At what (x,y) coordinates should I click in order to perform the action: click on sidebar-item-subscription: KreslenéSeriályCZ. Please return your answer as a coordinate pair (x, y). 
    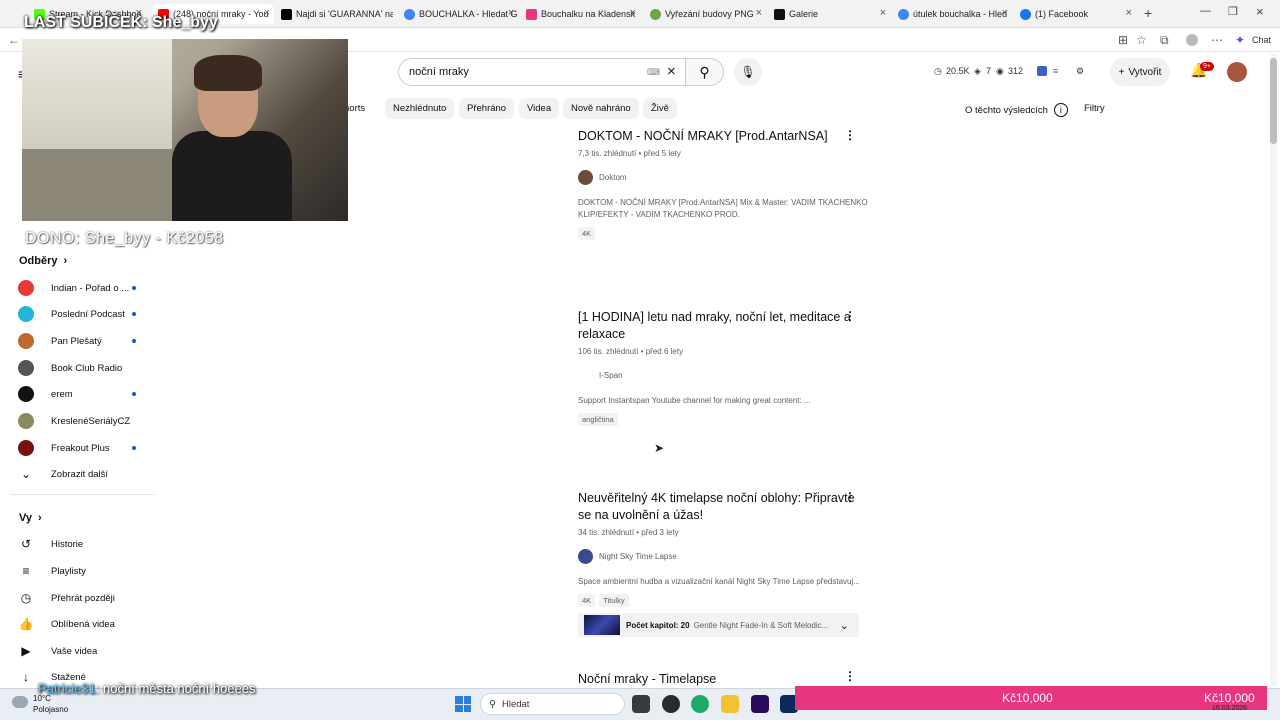
    Looking at the image, I should click on (83, 421).